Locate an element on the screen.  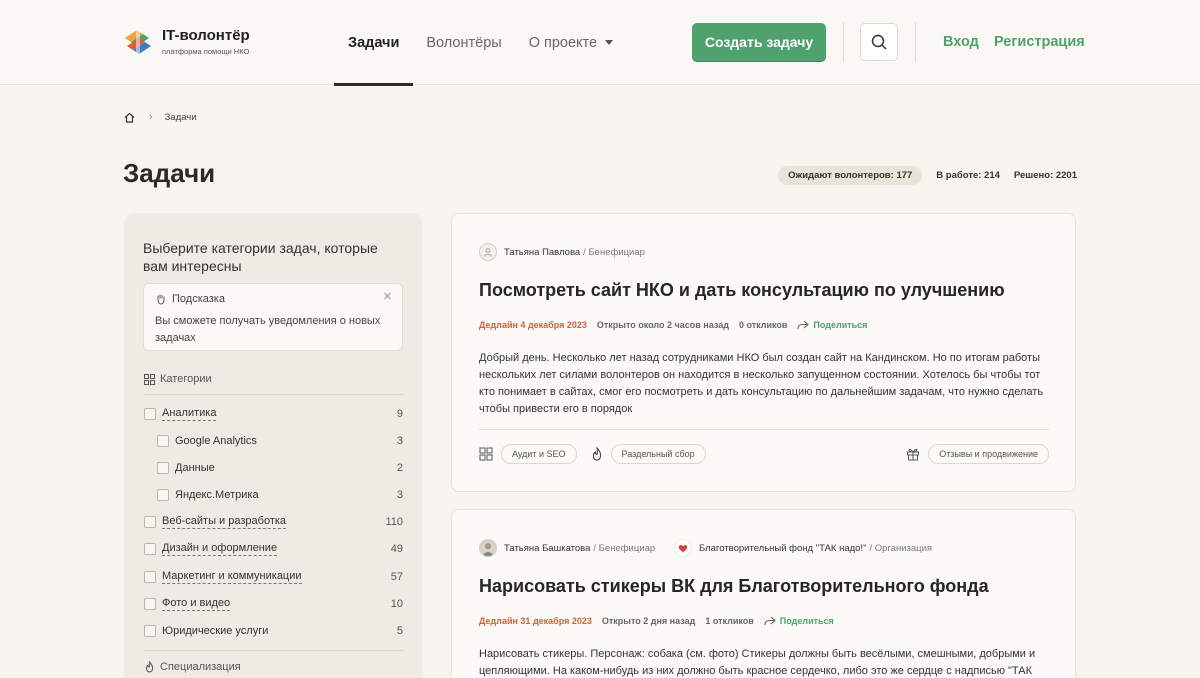
nav-about: О проекте is located at coordinates (571, 42).